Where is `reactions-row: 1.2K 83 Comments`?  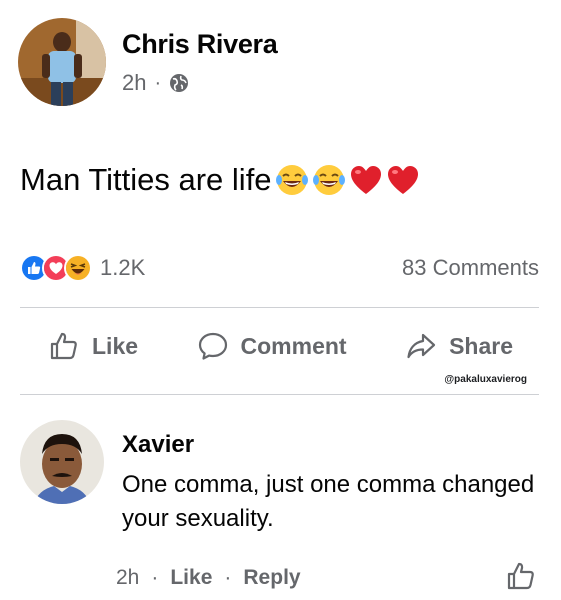 reactions-row: 1.2K 83 Comments is located at coordinates (279, 268).